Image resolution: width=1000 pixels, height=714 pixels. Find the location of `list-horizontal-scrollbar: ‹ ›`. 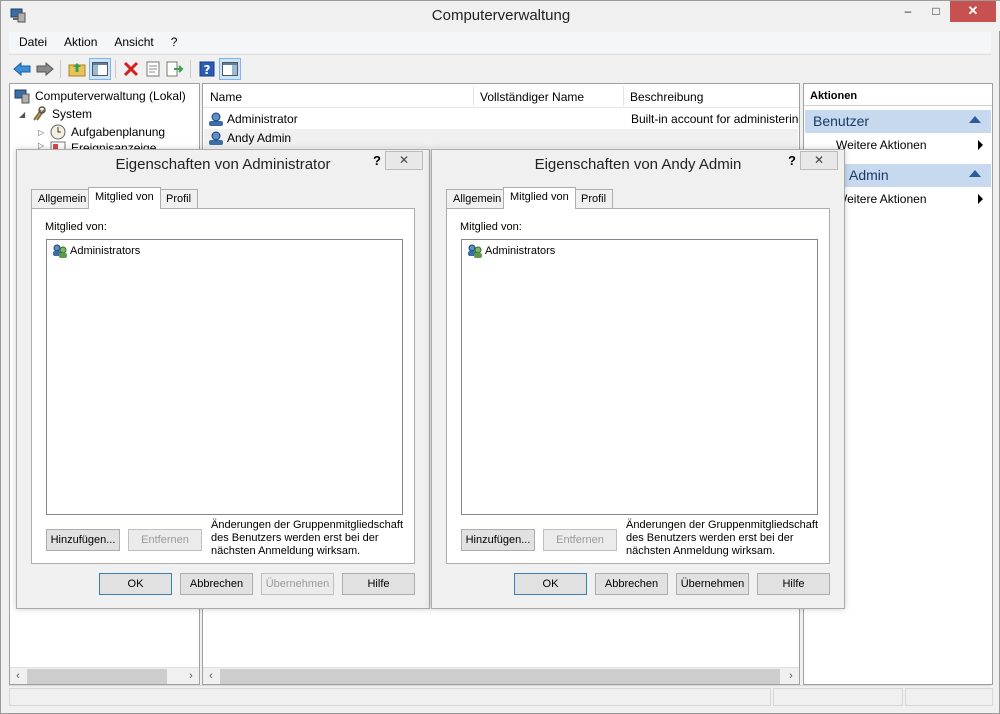

list-horizontal-scrollbar: ‹ › is located at coordinates (501, 675).